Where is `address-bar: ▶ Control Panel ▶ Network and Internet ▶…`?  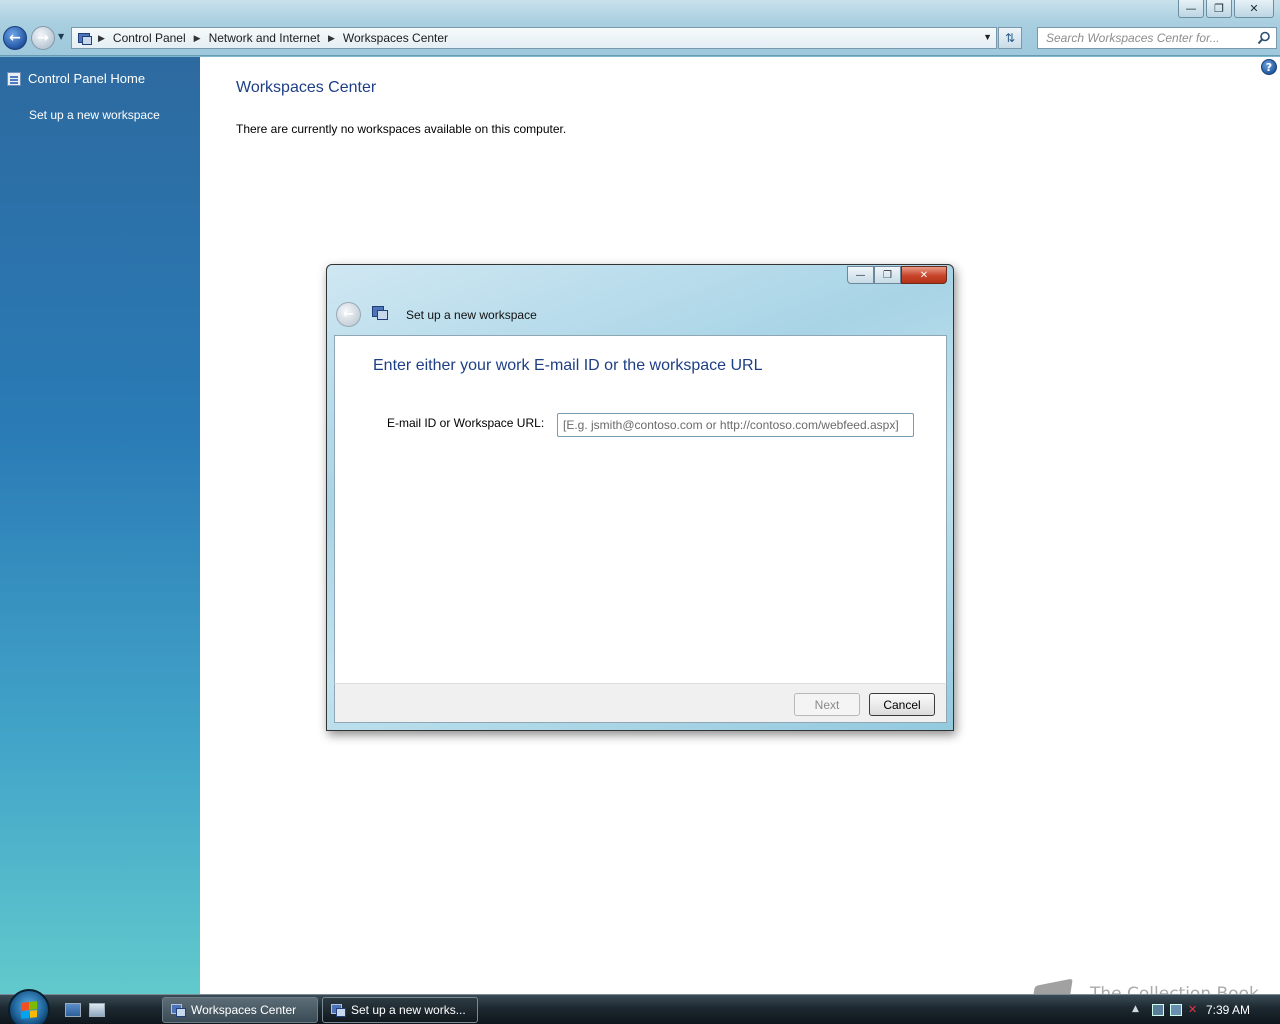
address-bar: ▶ Control Panel ▶ Network and Internet ▶… is located at coordinates (534, 38).